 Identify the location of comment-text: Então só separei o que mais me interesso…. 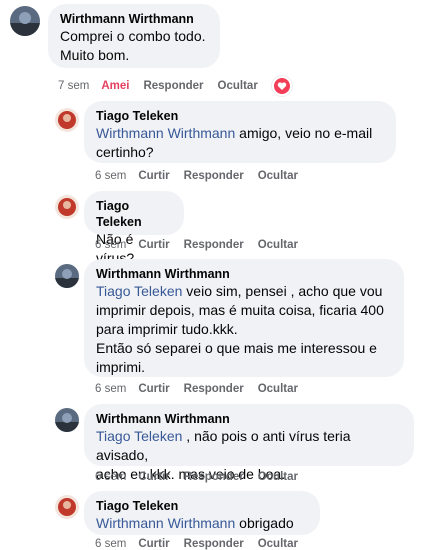
(236, 348).